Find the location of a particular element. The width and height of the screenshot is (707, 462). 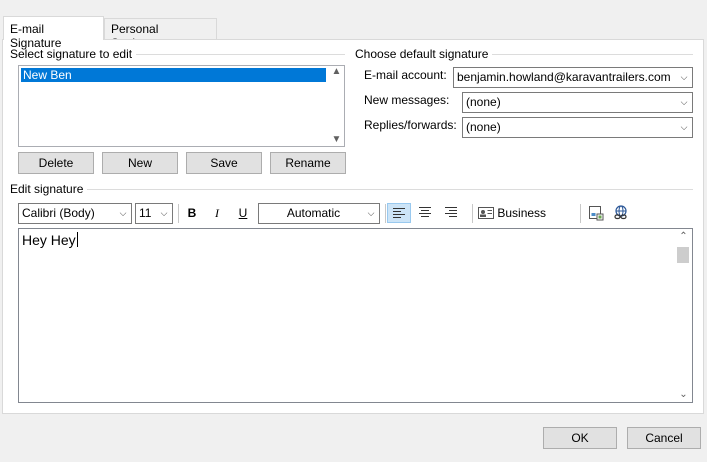

align-left-icon is located at coordinates (399, 213).